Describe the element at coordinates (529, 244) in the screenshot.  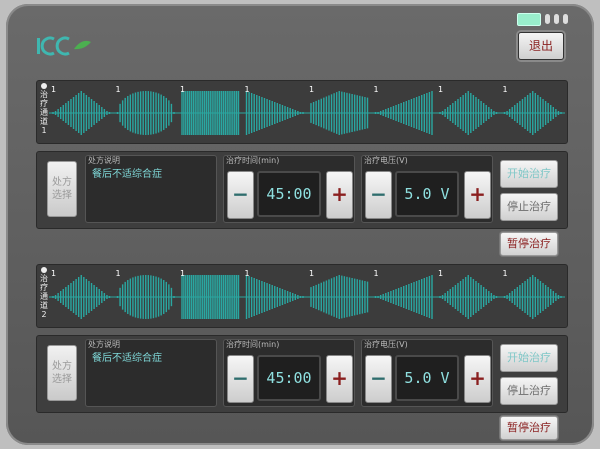
I see `channel-1-pause-button: 暂停治疗` at that location.